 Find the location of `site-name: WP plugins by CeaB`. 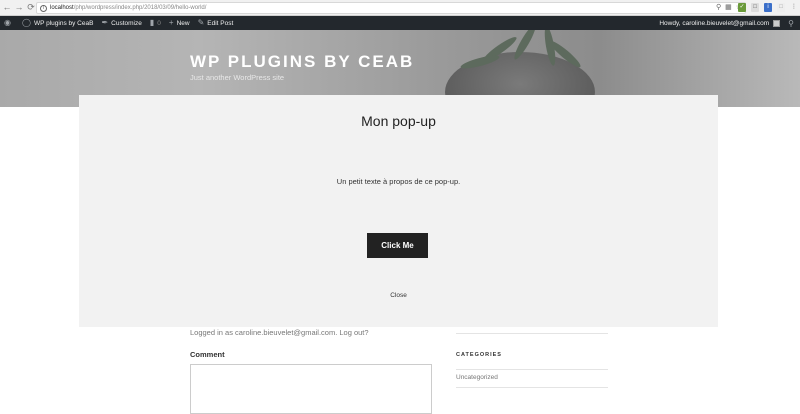

site-name: WP plugins by CeaB is located at coordinates (63, 23).